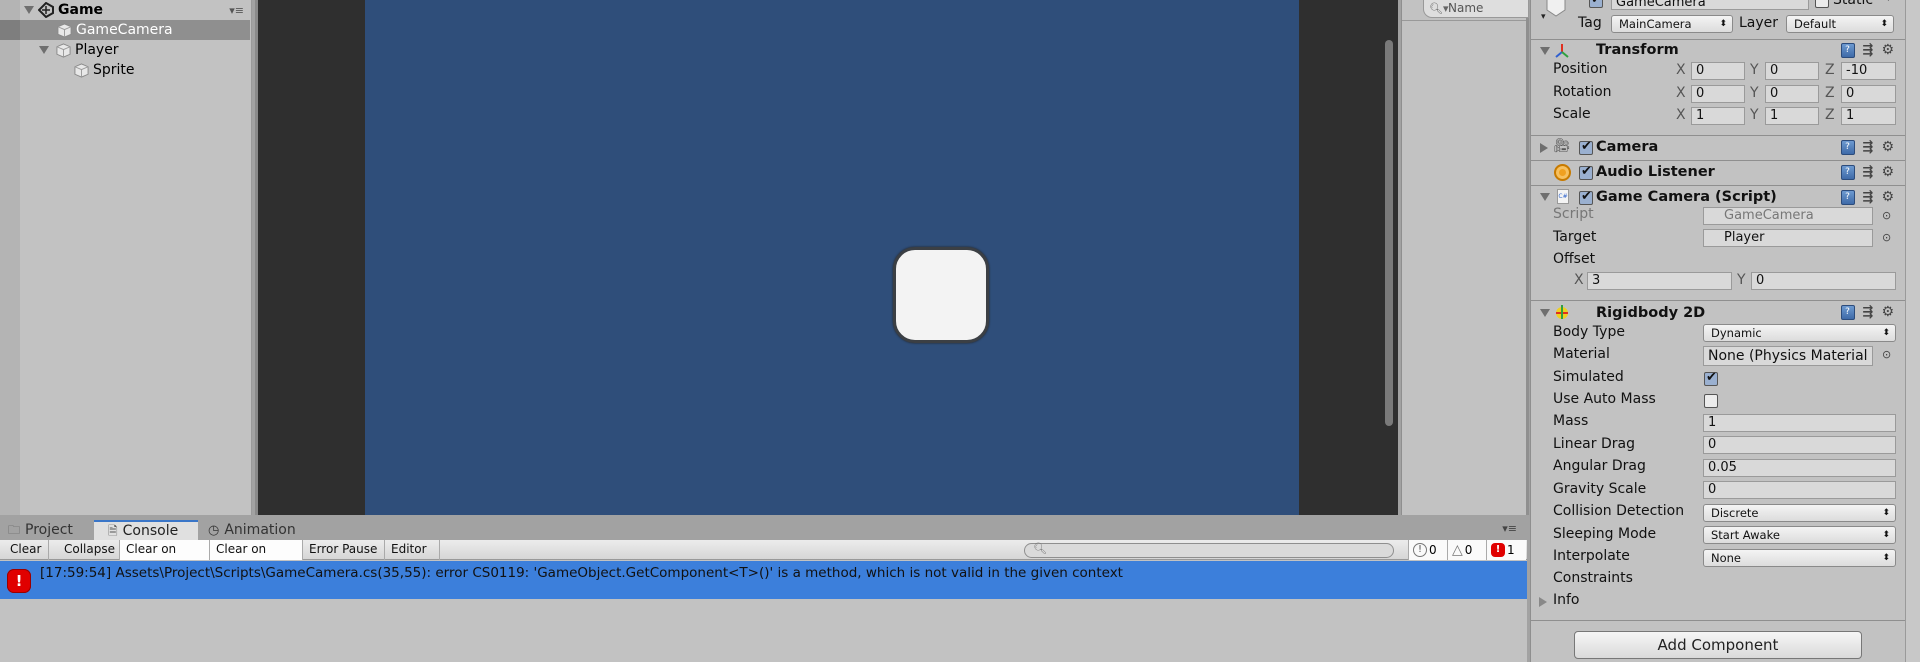 The width and height of the screenshot is (1920, 662). I want to click on clear-button: Clear, so click(26, 550).